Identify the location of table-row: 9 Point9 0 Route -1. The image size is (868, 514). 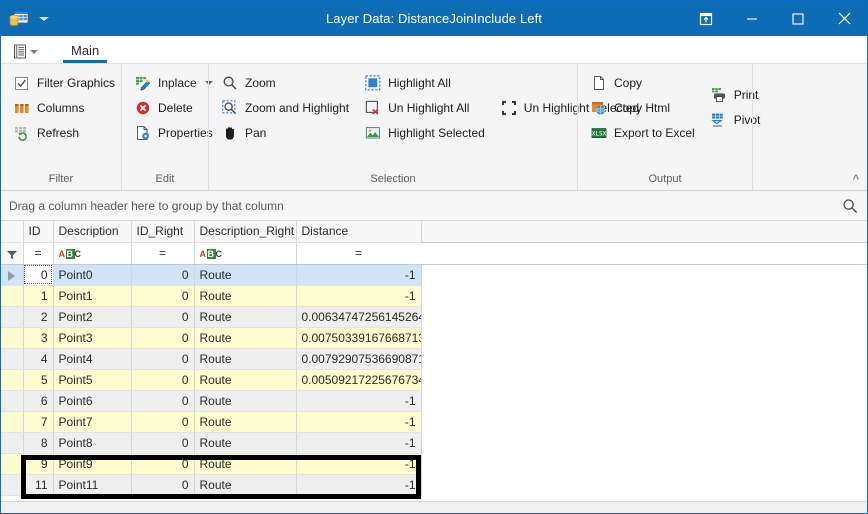
(211, 464).